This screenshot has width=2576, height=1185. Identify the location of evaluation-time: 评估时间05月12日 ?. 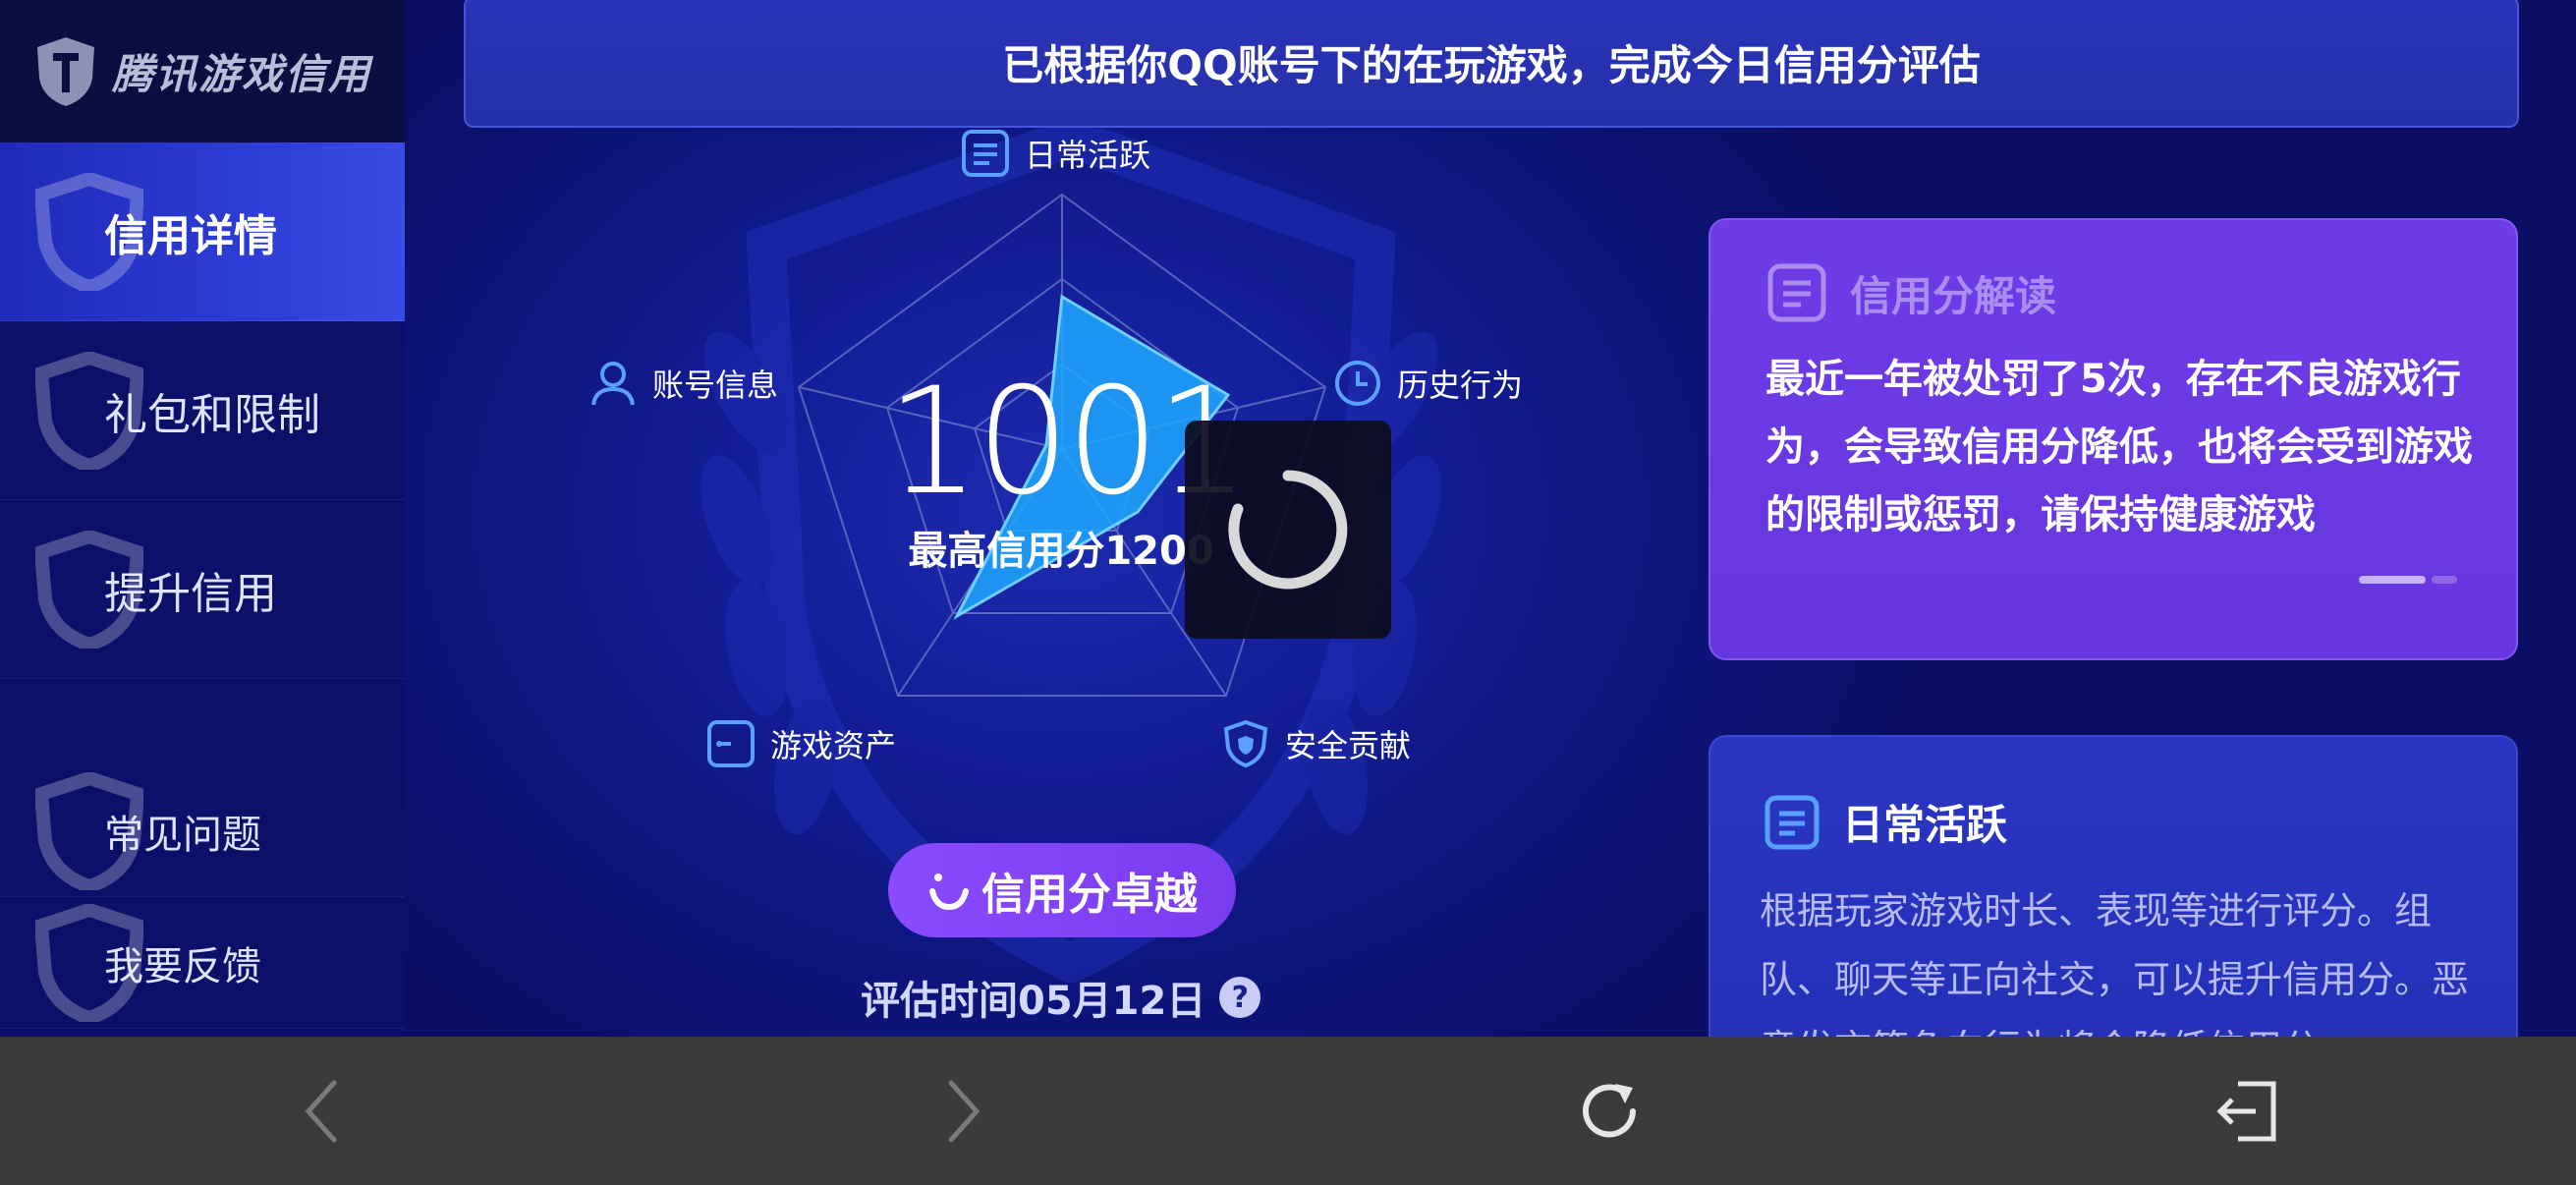
(1061, 998).